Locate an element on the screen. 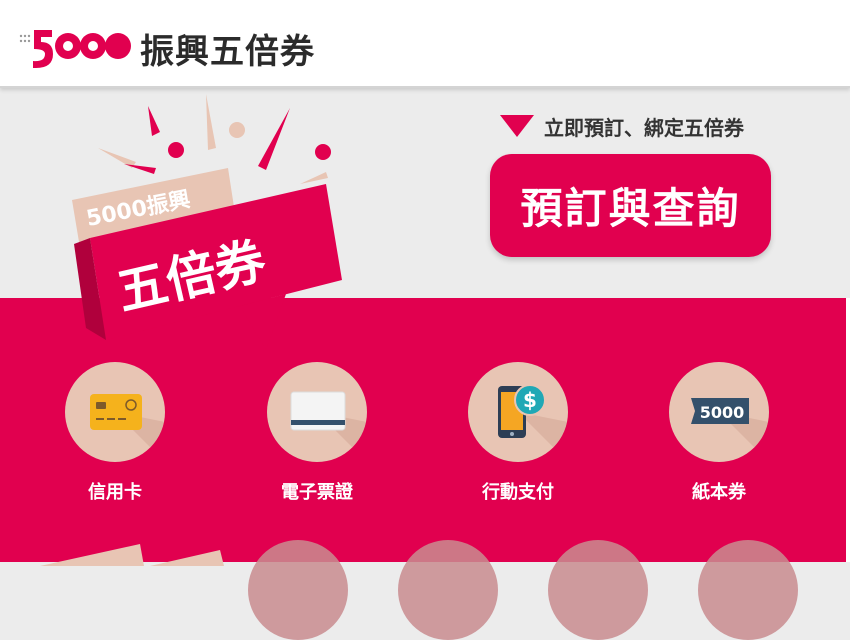 This screenshot has width=850, height=640. site-title: 振興五倍券 is located at coordinates (227, 52).